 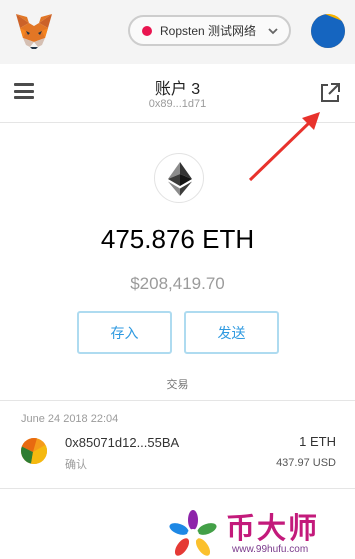 What do you see at coordinates (122, 442) in the screenshot?
I see `transaction-address: 0x85071d12...55BA` at bounding box center [122, 442].